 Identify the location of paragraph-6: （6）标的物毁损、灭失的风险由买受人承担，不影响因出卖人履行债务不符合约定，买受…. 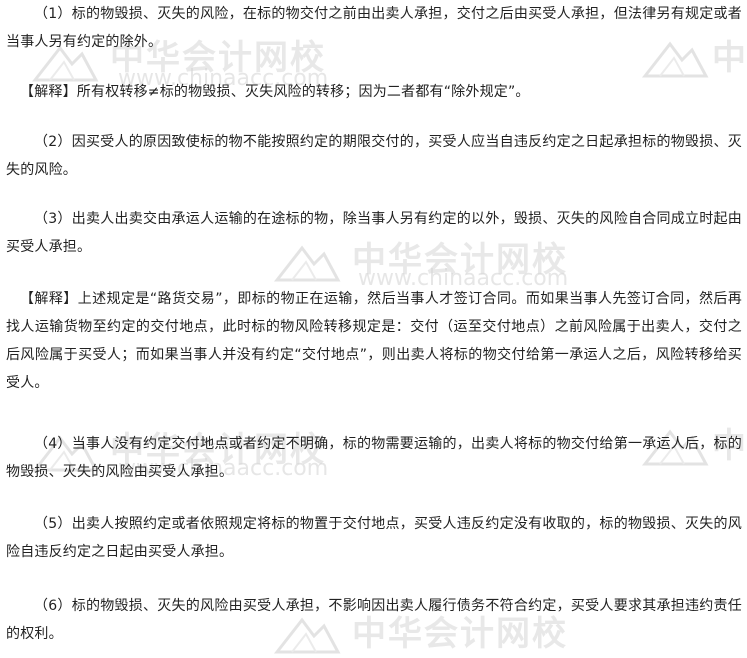
(374, 620).